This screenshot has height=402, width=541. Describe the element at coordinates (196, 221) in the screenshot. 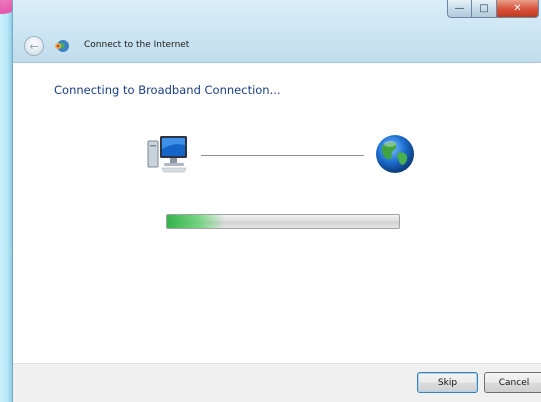

I see `progress-fill` at that location.